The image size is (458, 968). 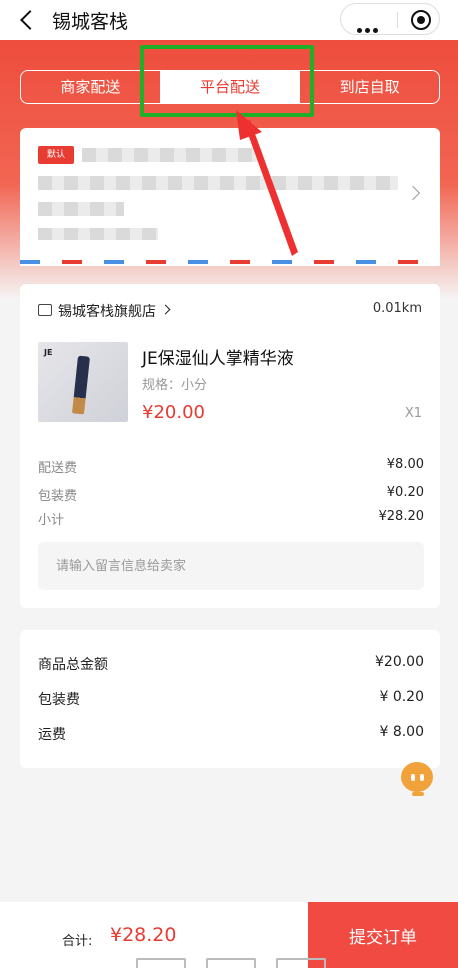 I want to click on summary-row-goods: 商品总金额 ¥20.00, so click(x=231, y=663).